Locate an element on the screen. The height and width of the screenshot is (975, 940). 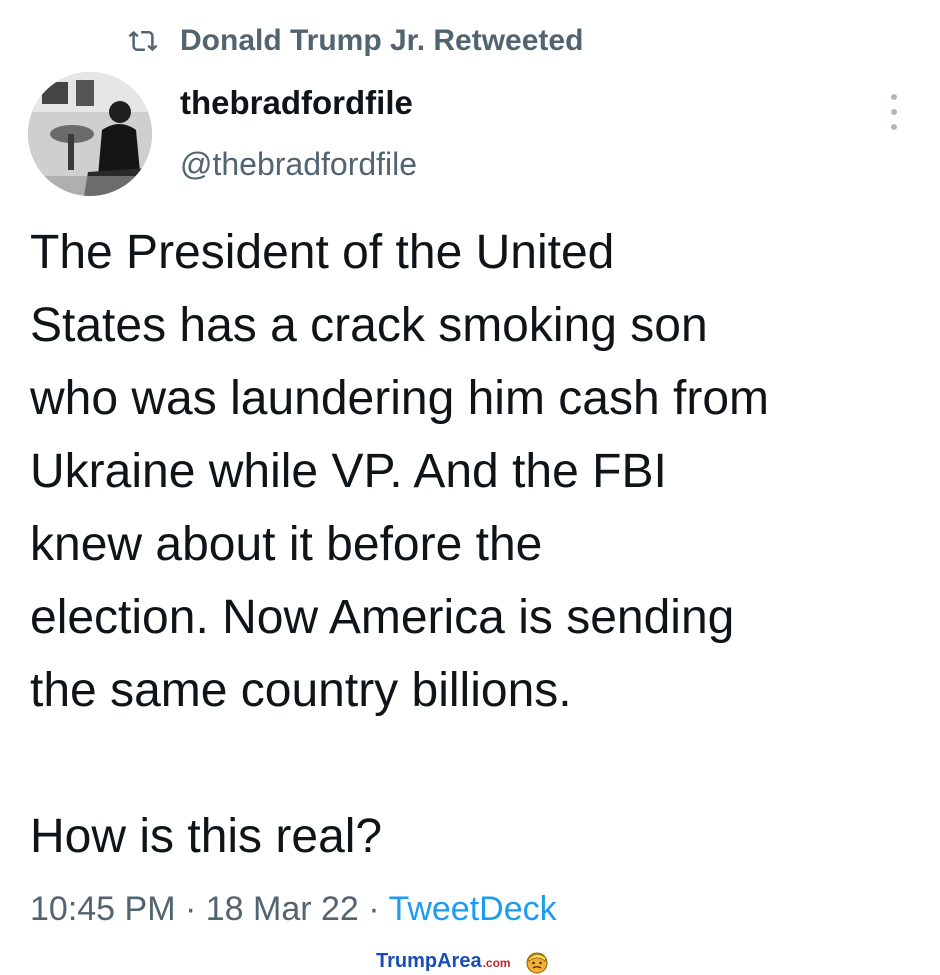
avatar is located at coordinates (90, 134).